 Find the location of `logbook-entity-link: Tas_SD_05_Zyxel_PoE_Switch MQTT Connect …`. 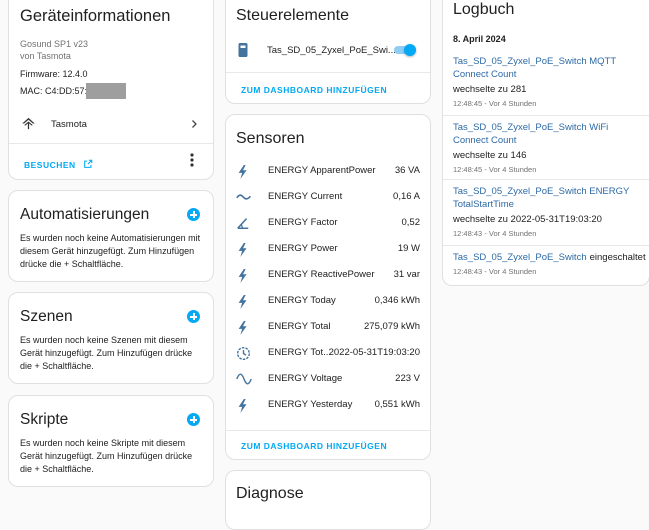

logbook-entity-link: Tas_SD_05_Zyxel_PoE_Switch MQTT Connect … is located at coordinates (534, 68).